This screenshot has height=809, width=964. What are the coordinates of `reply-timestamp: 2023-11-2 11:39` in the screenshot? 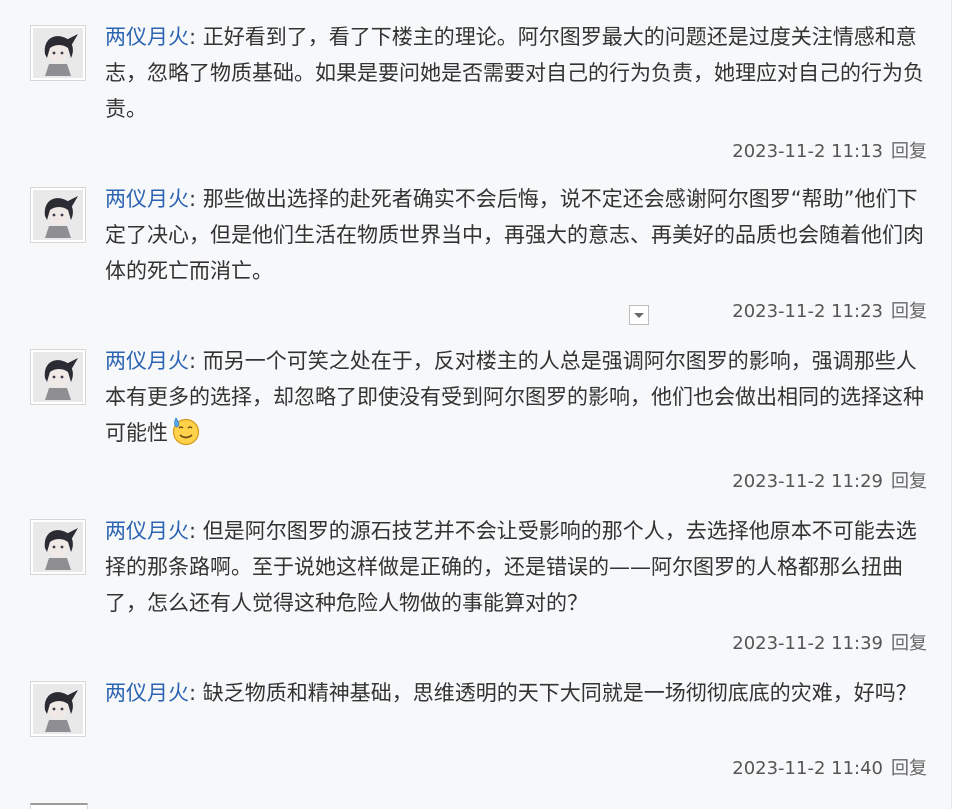 It's located at (807, 643).